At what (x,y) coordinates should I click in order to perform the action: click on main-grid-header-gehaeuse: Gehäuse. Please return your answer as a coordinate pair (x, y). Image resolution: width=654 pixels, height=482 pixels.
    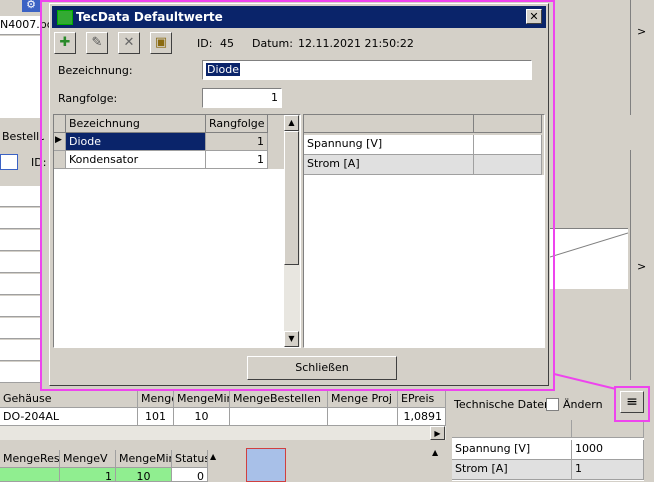
    Looking at the image, I should click on (69, 399).